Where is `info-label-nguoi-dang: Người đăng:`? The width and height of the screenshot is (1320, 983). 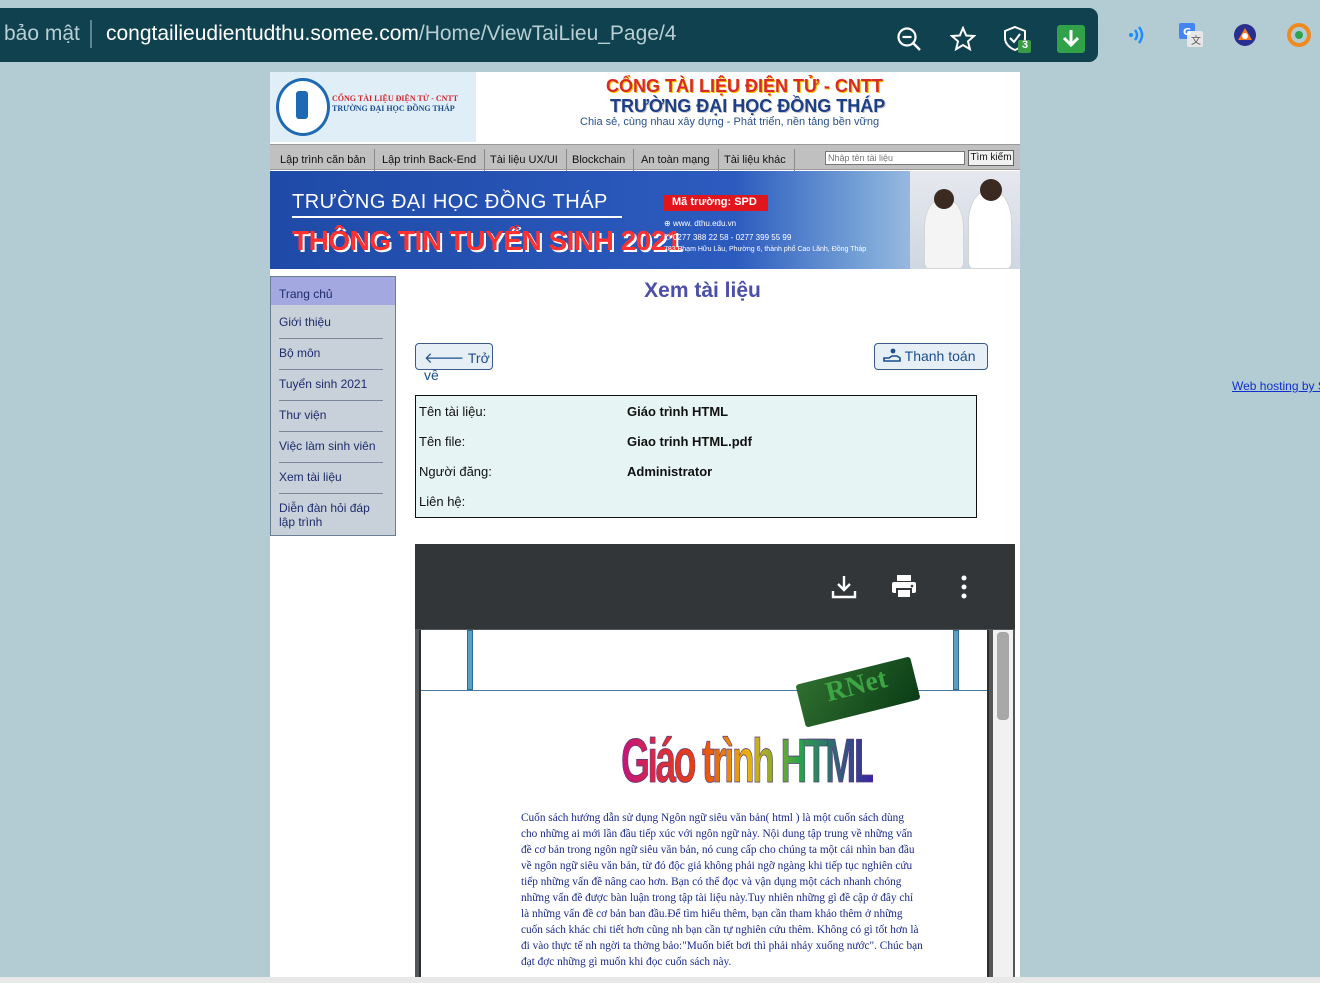
info-label-nguoi-dang: Người đăng: is located at coordinates (455, 471).